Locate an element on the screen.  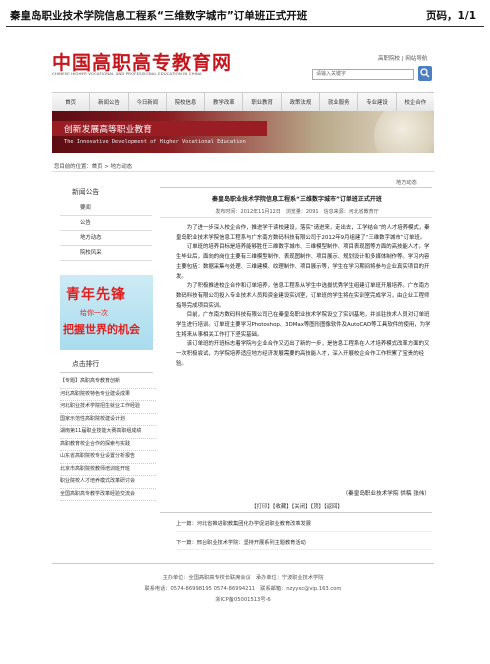
article-actions: 【打印】【收藏】【关闭】【顶】【返回】 is located at coordinates (297, 506).